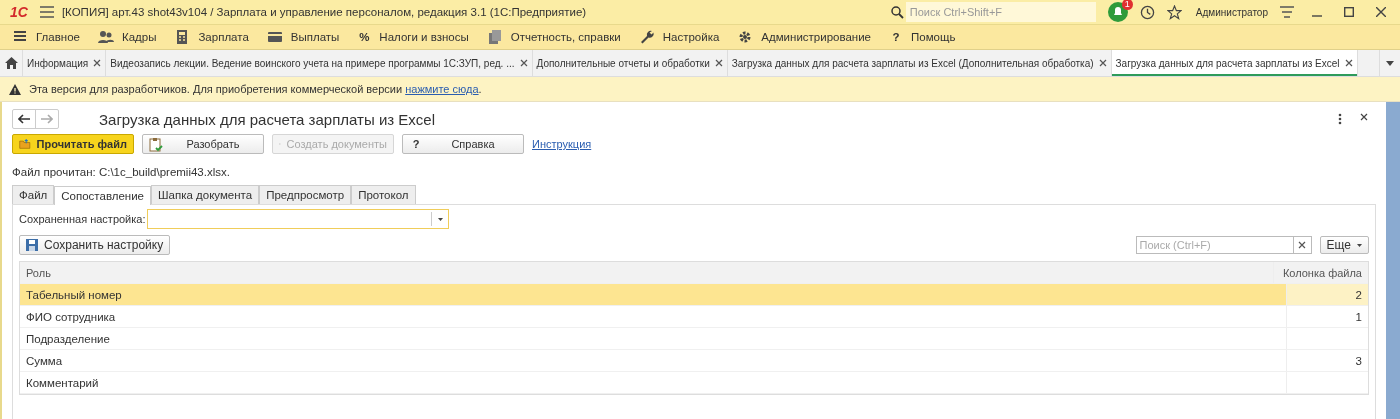  Describe the element at coordinates (562, 144) in the screenshot. I see `instruction-link: Инструкция` at that location.